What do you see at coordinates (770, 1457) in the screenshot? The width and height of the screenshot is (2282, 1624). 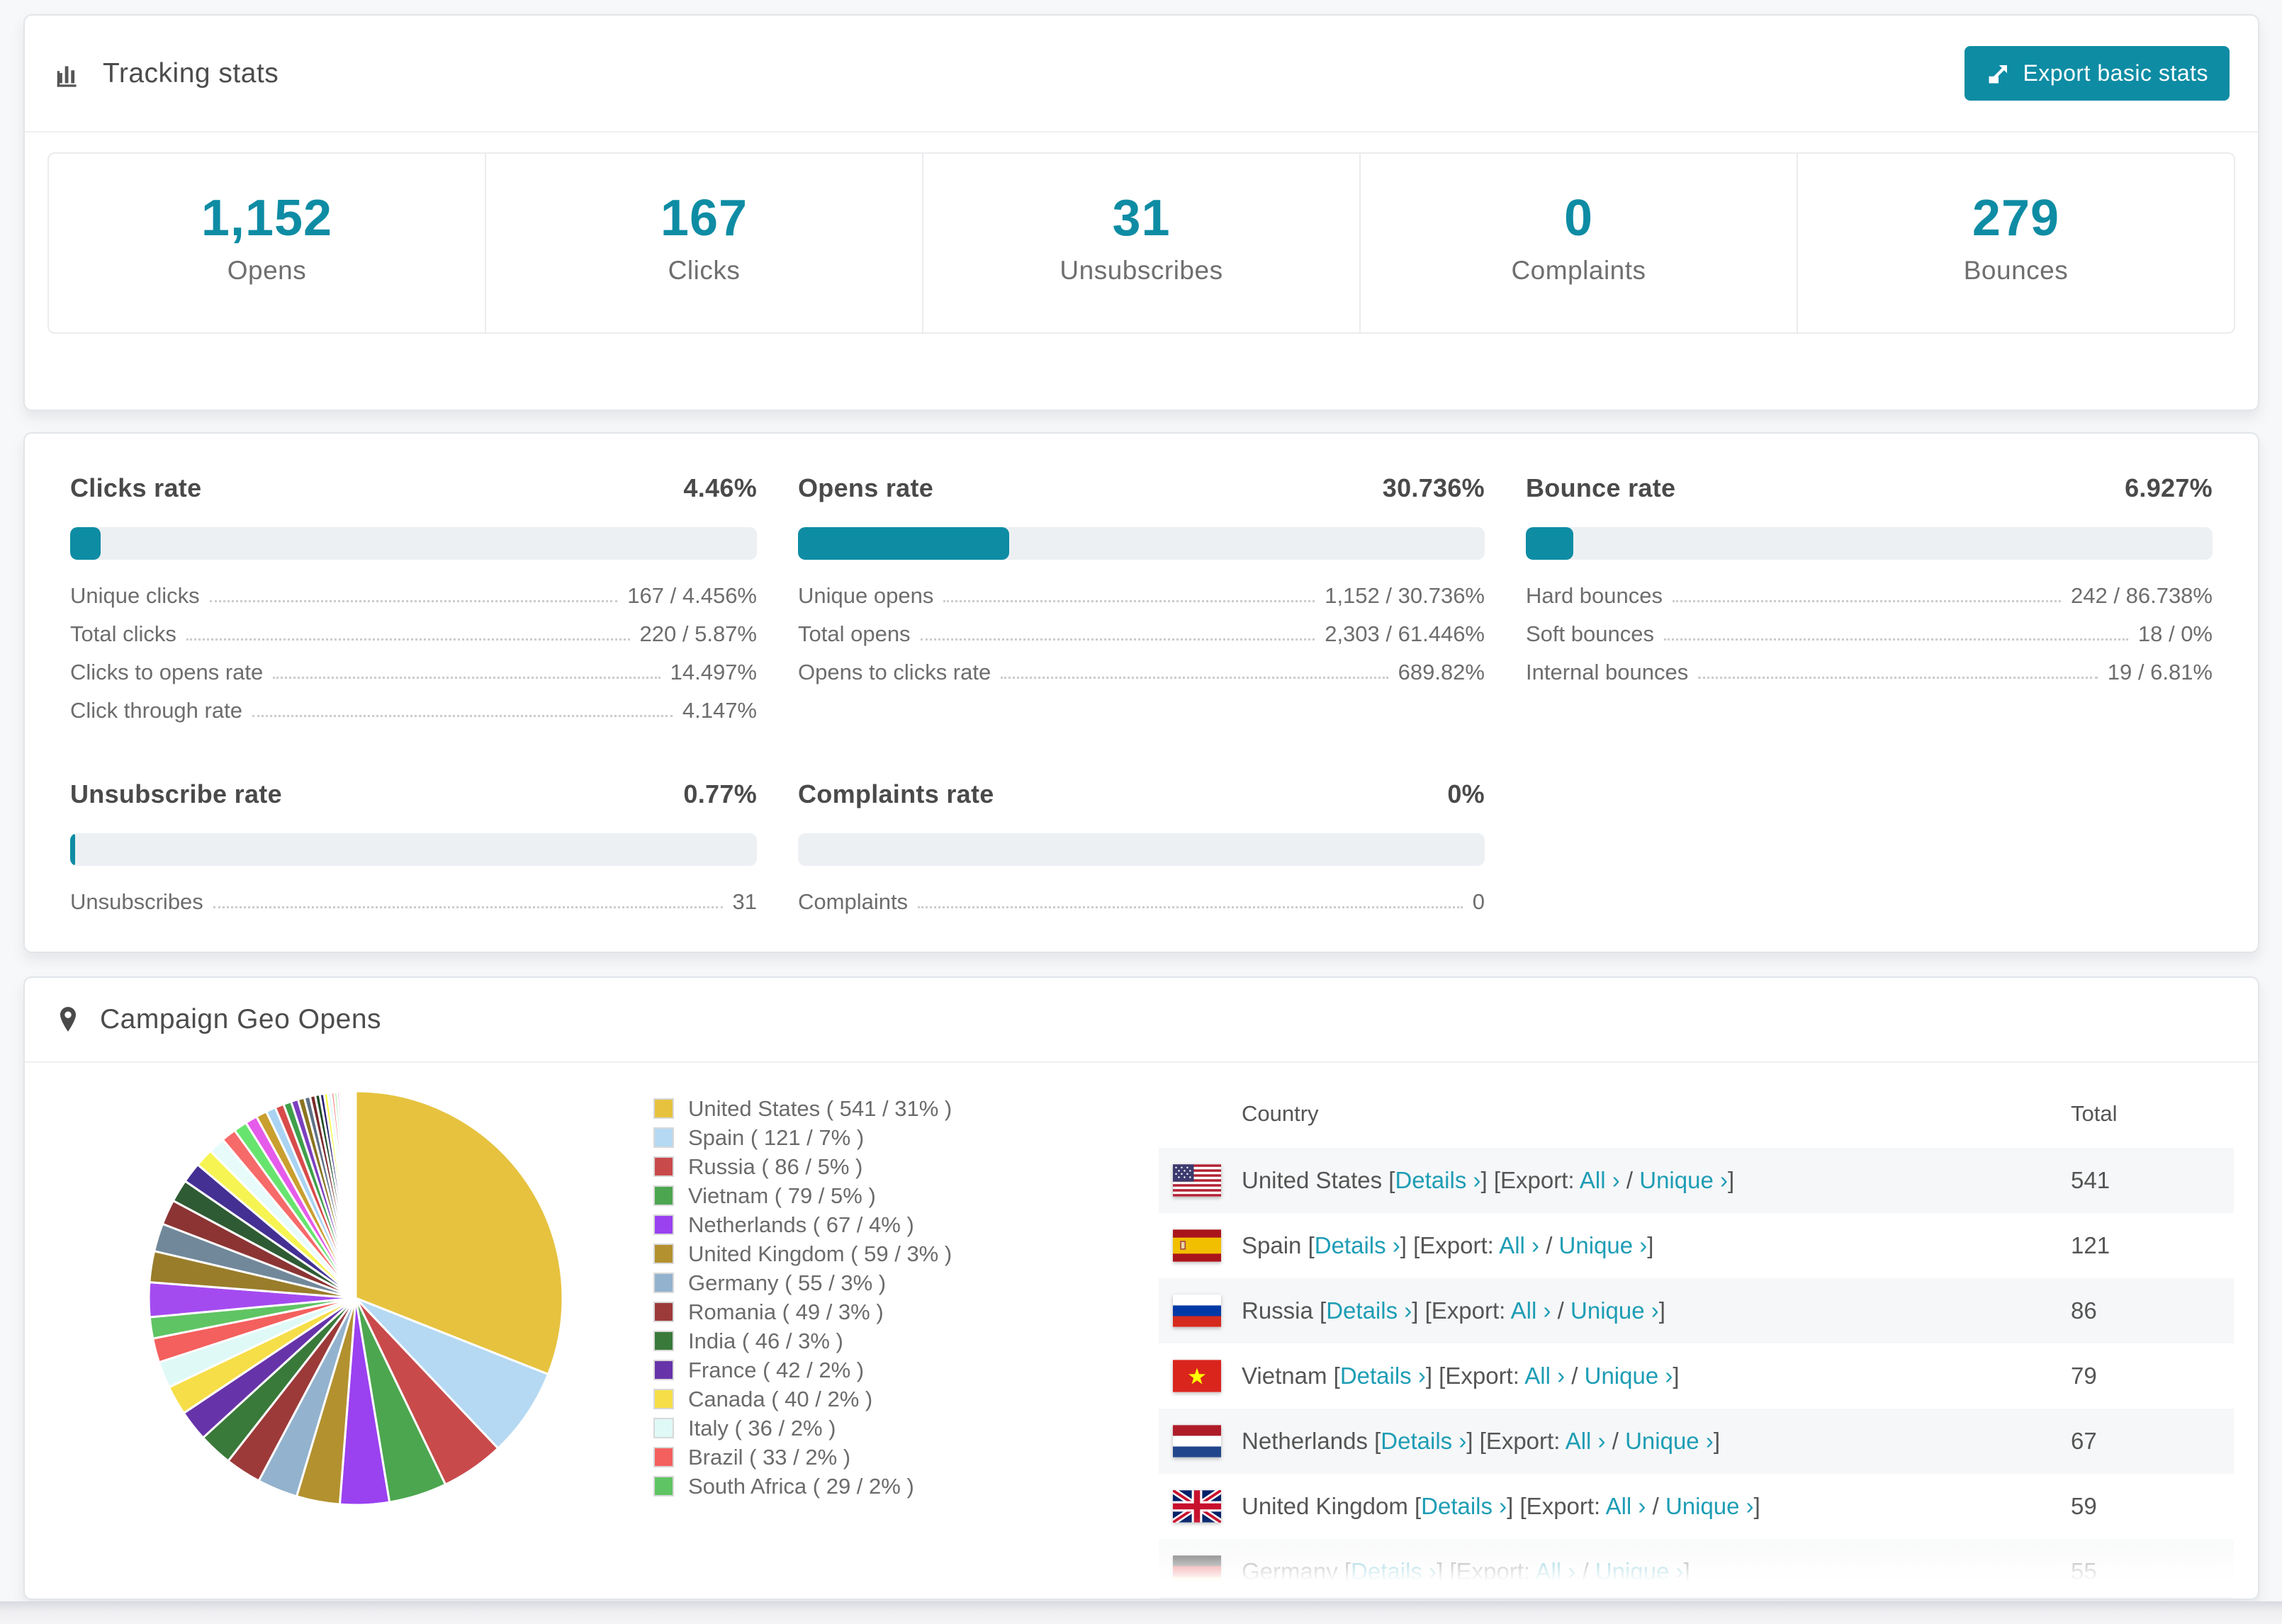 I see `legend-label: Brazil ( 33 / 2% )` at bounding box center [770, 1457].